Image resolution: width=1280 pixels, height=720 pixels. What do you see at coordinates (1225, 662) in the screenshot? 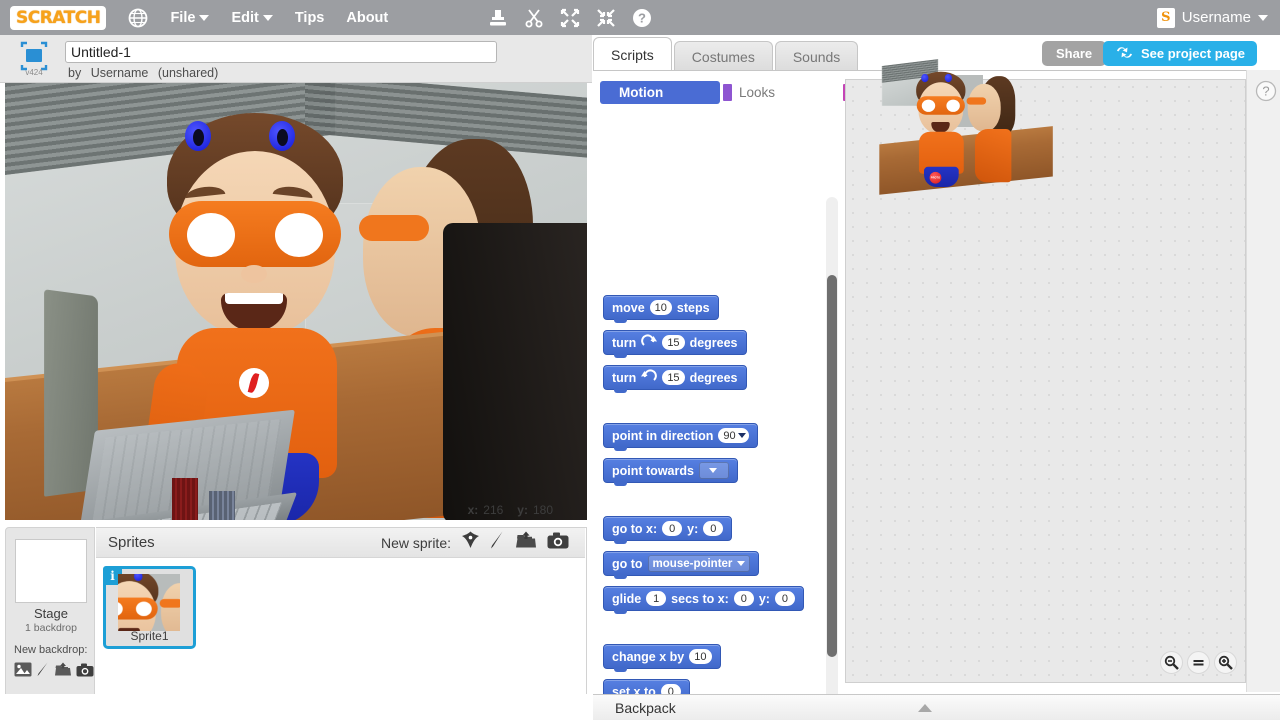
I see `zoom-in-button` at bounding box center [1225, 662].